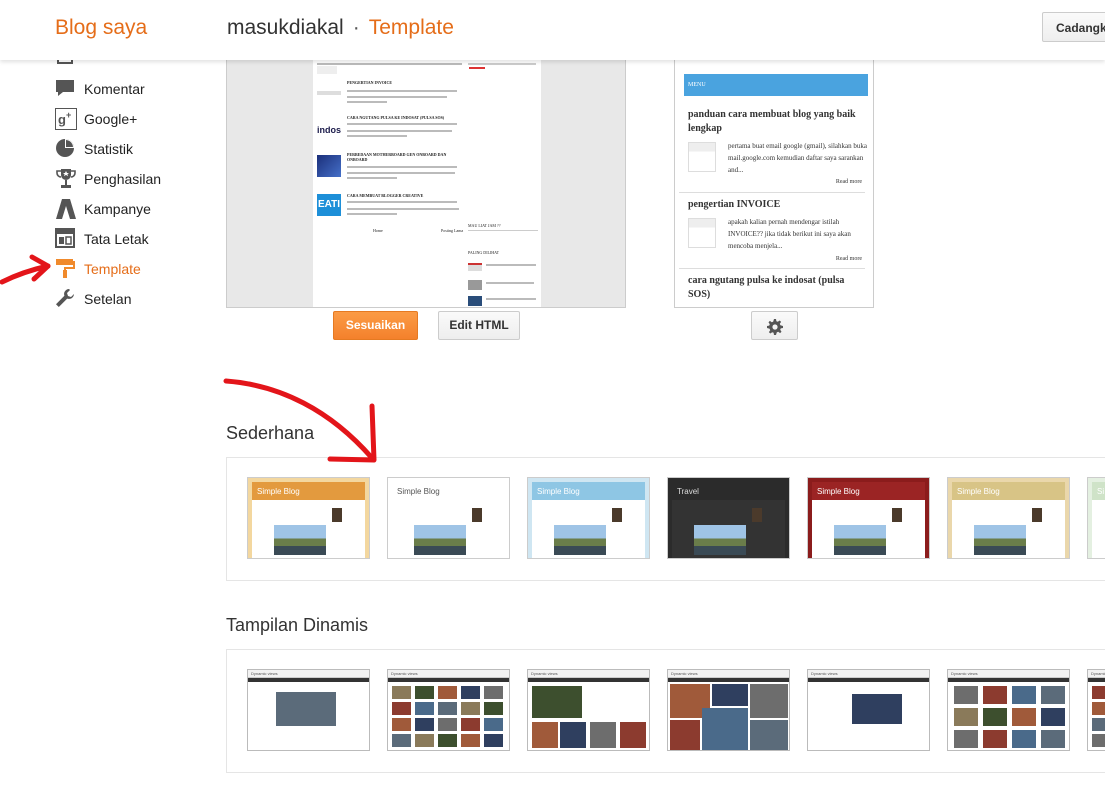 The width and height of the screenshot is (1105, 803). I want to click on dynamic-view-magazine: Dynamic views, so click(588, 710).